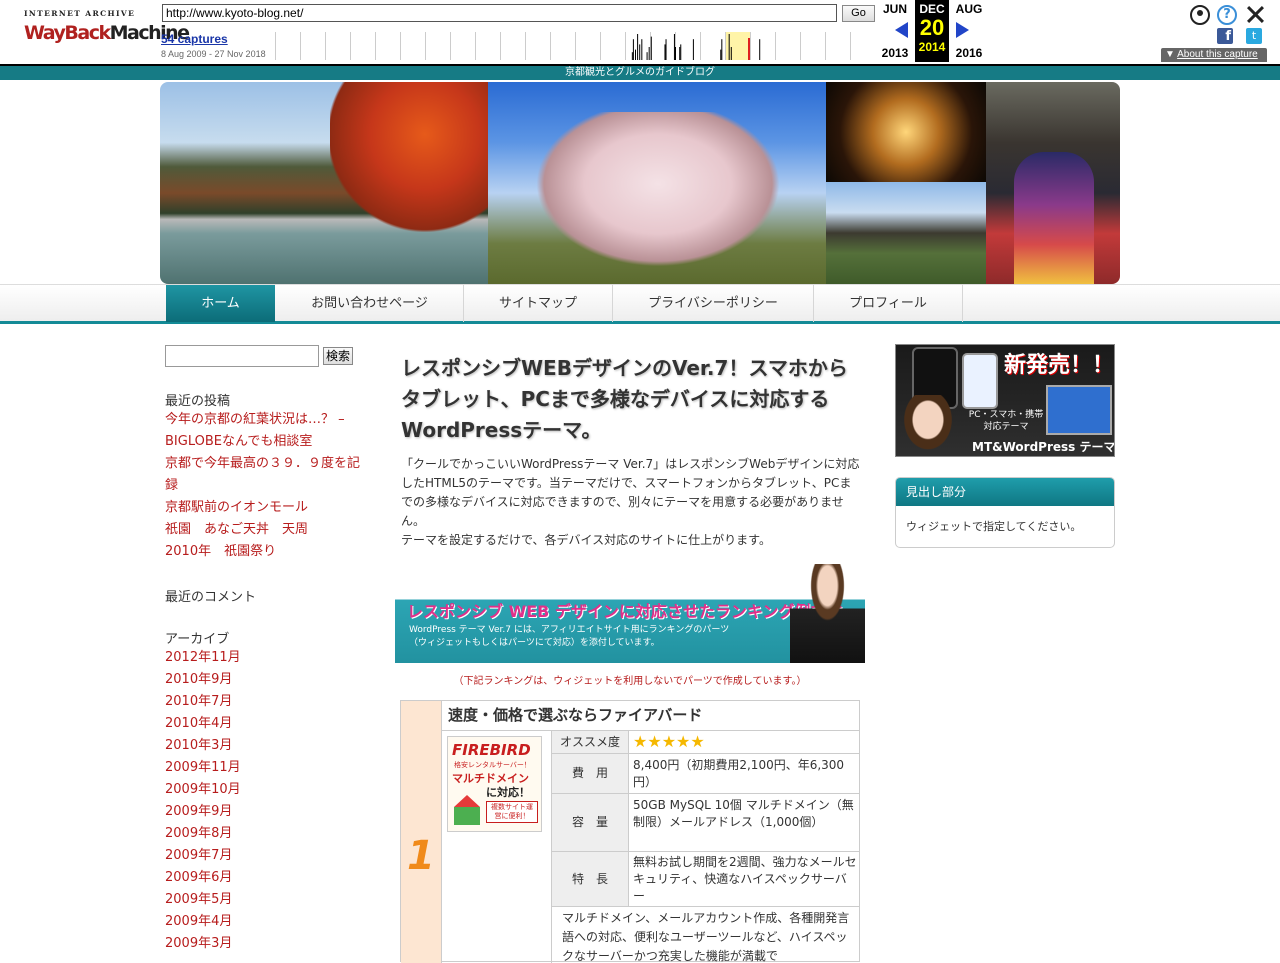  Describe the element at coordinates (338, 356) in the screenshot. I see `search-button: 検索` at that location.